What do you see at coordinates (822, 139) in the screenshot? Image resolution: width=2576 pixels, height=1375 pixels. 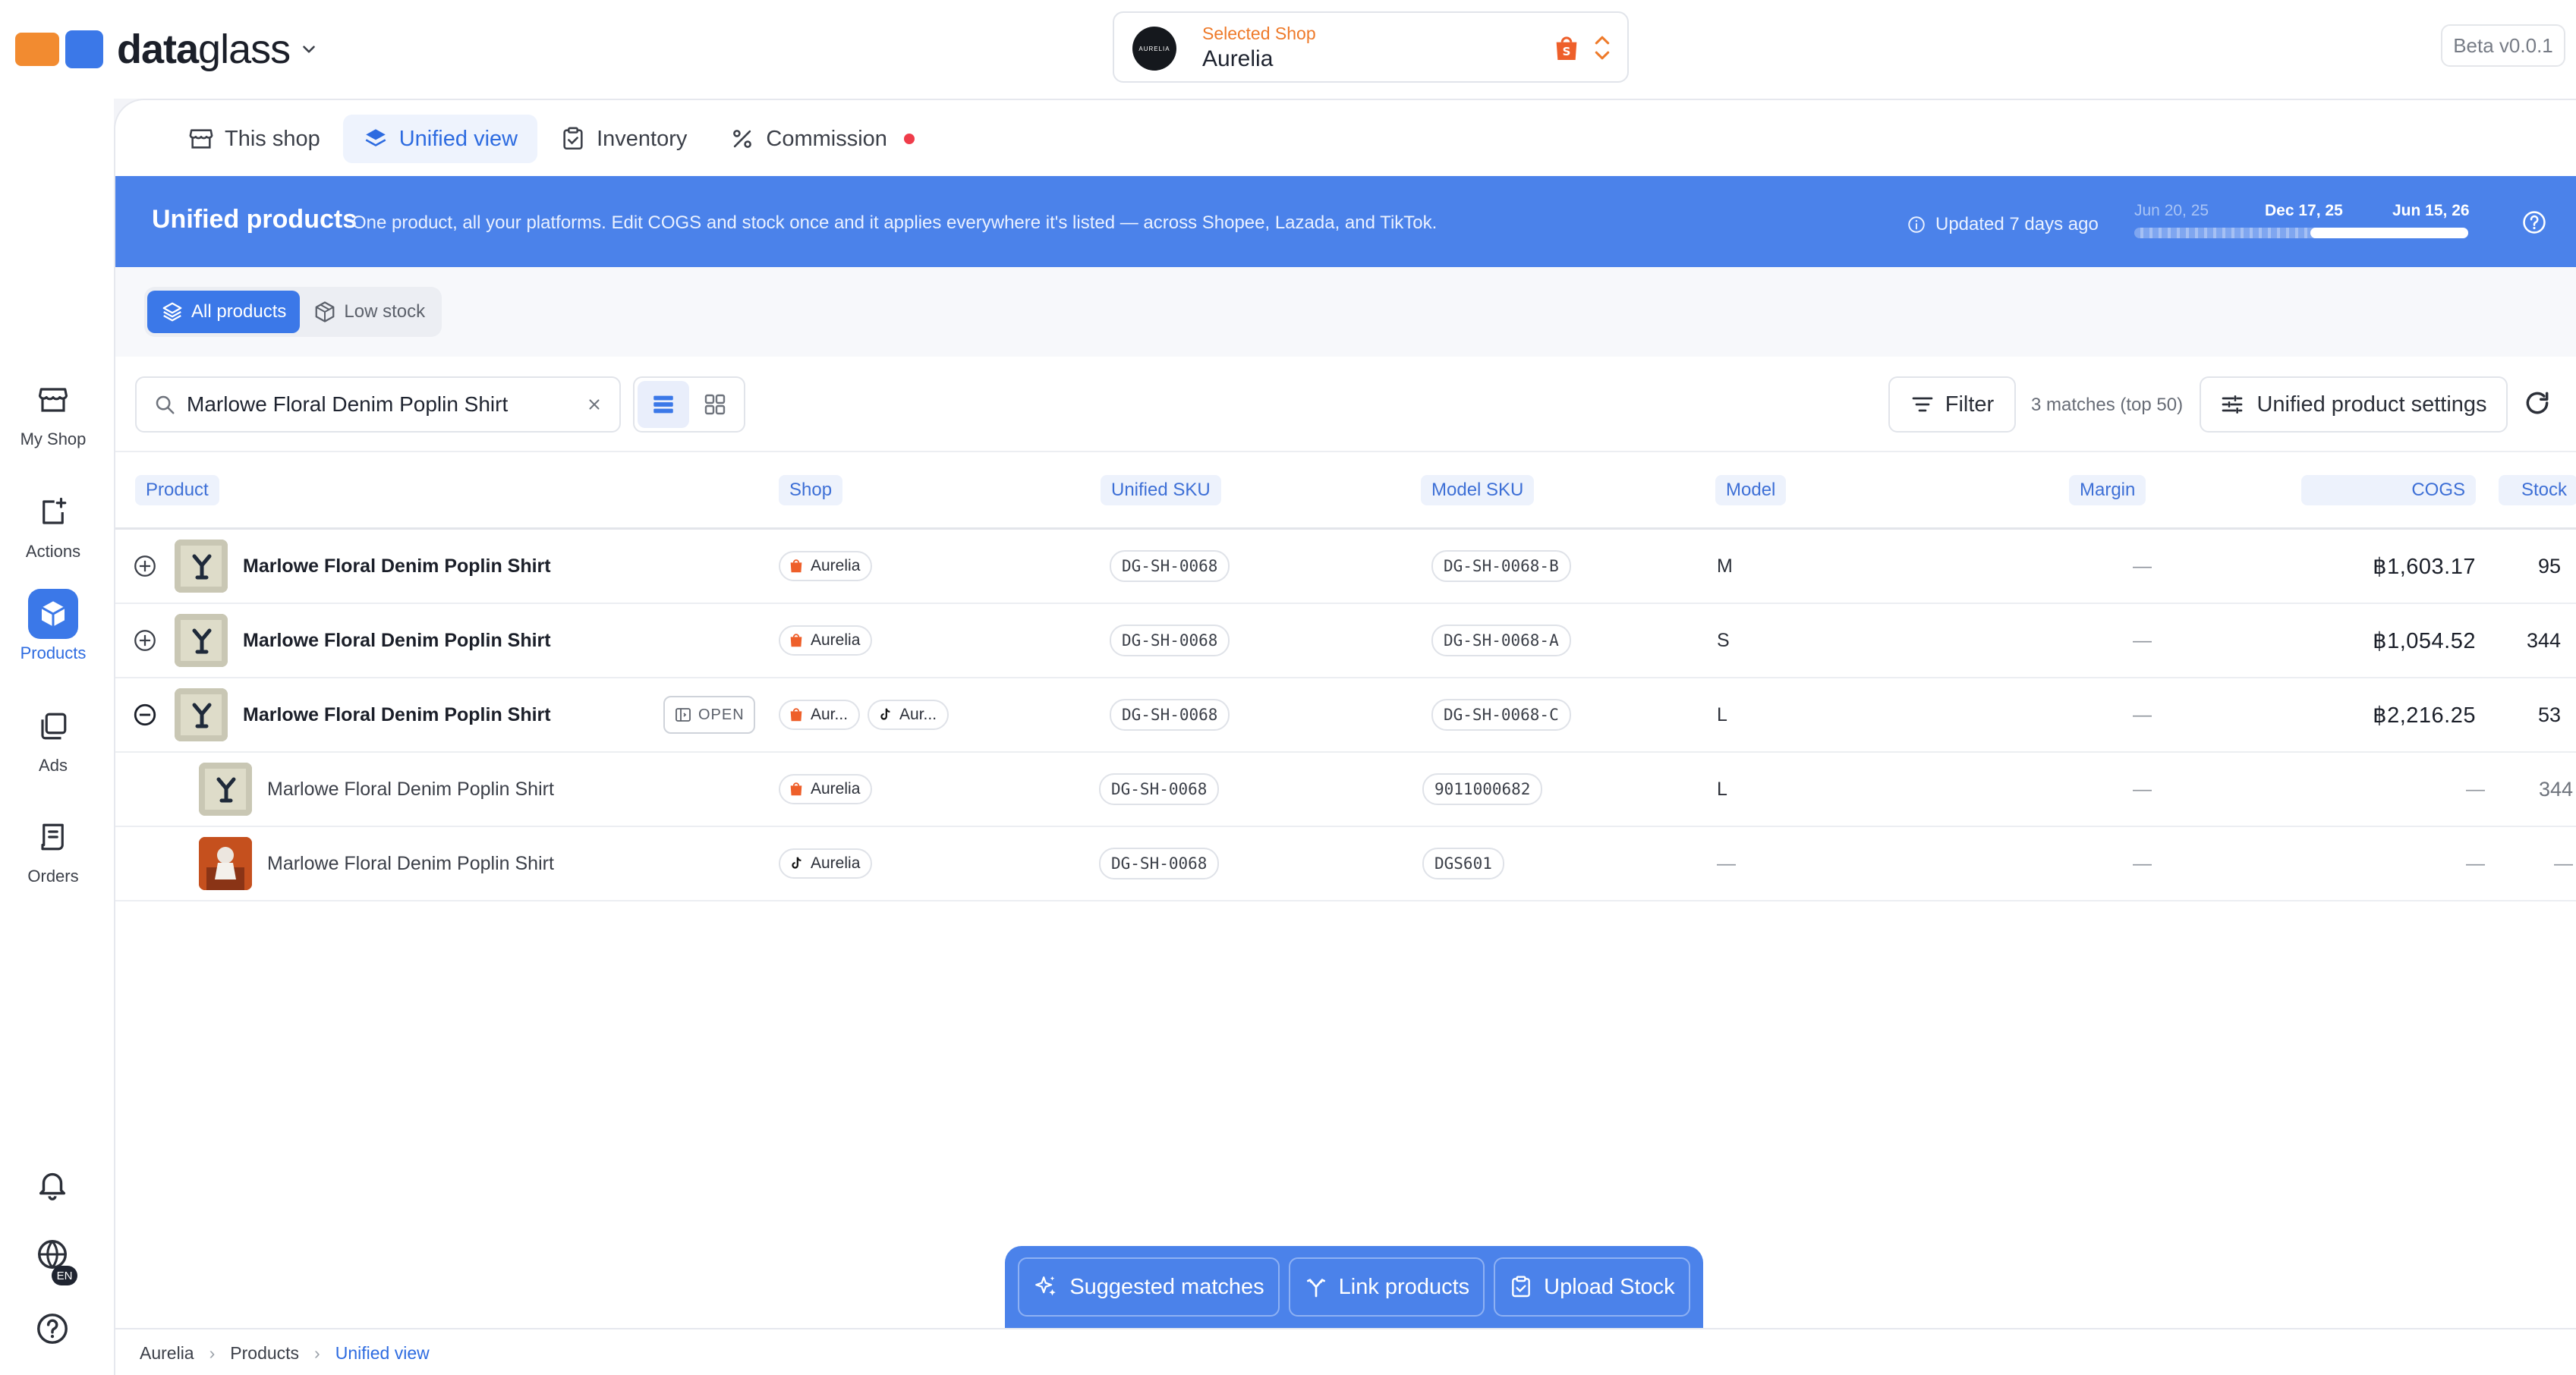 I see `tab-commission: Commission` at bounding box center [822, 139].